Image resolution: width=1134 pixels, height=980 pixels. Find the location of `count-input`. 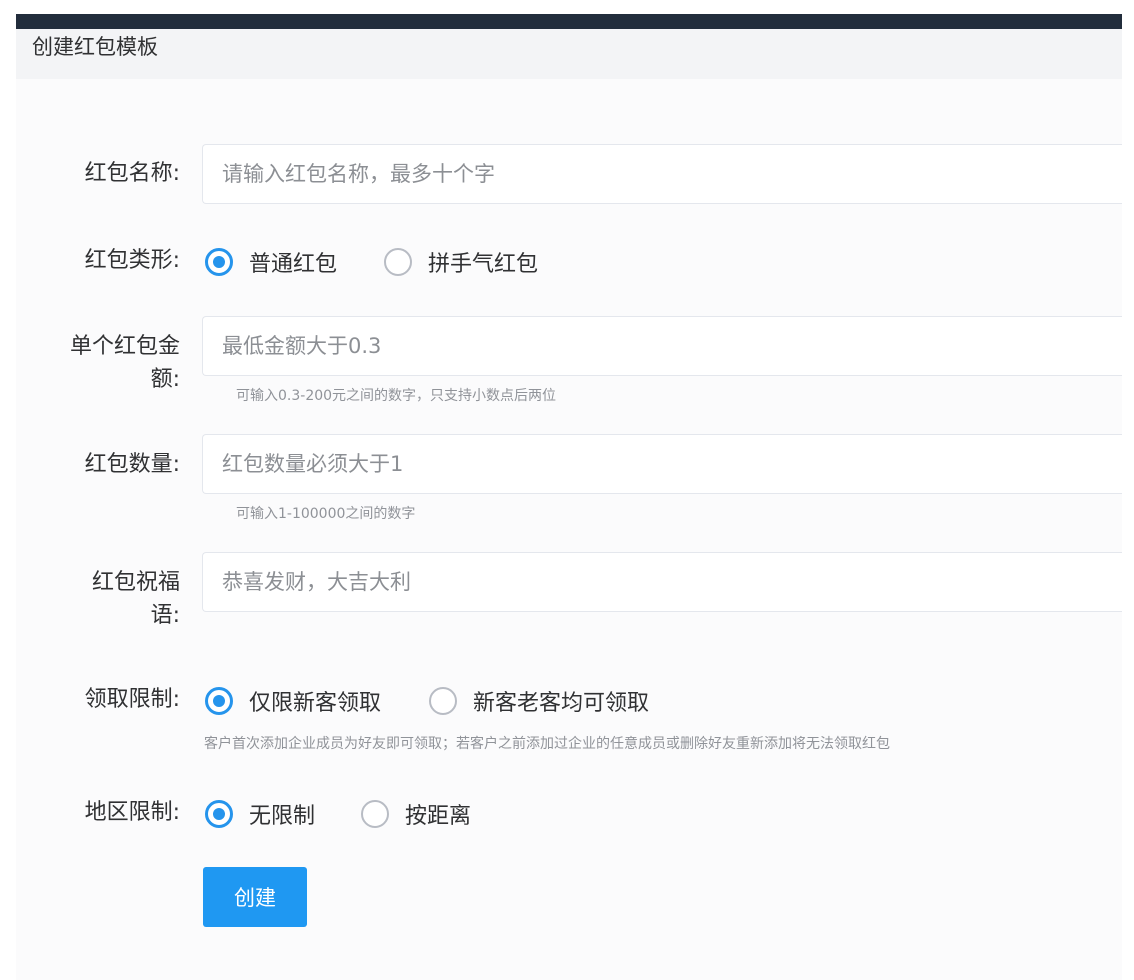

count-input is located at coordinates (662, 464).